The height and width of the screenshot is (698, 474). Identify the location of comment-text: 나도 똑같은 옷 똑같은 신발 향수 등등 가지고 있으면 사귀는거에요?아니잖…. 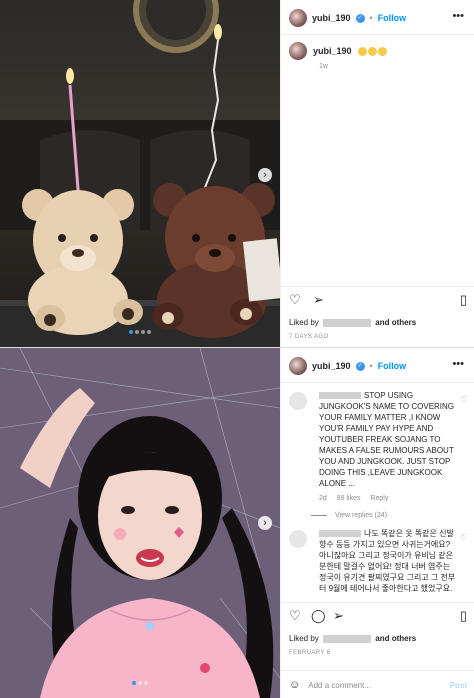
(387, 561).